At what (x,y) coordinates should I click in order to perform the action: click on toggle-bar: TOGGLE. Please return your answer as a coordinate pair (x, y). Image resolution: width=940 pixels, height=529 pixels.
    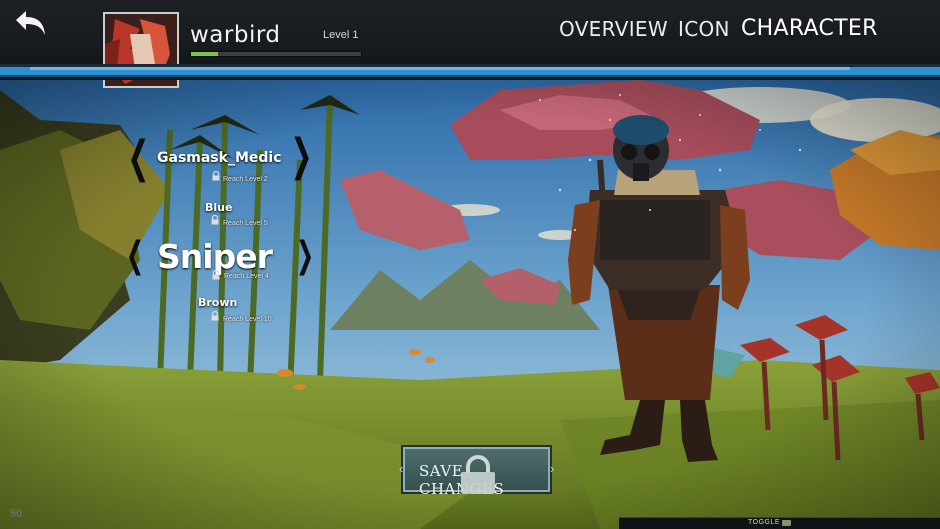
    Looking at the image, I should click on (779, 523).